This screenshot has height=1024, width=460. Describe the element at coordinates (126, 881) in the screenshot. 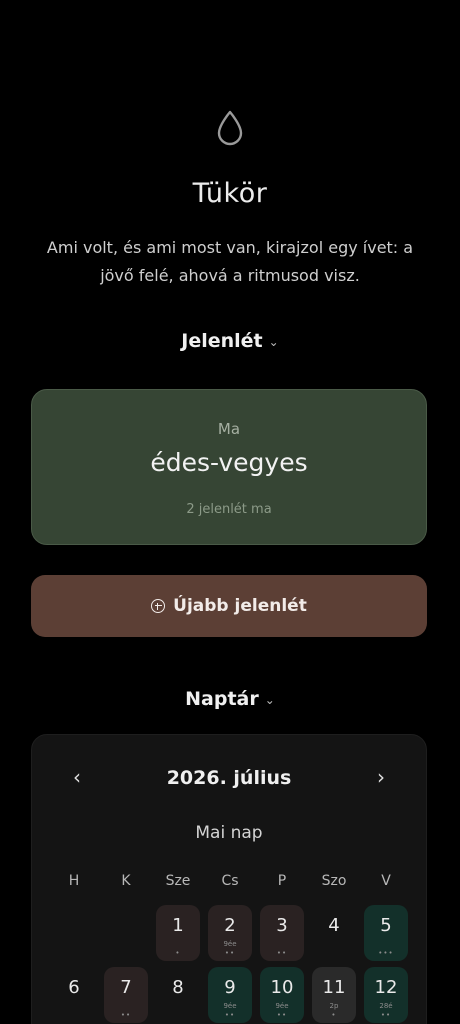

I see `weekday-label: K` at that location.